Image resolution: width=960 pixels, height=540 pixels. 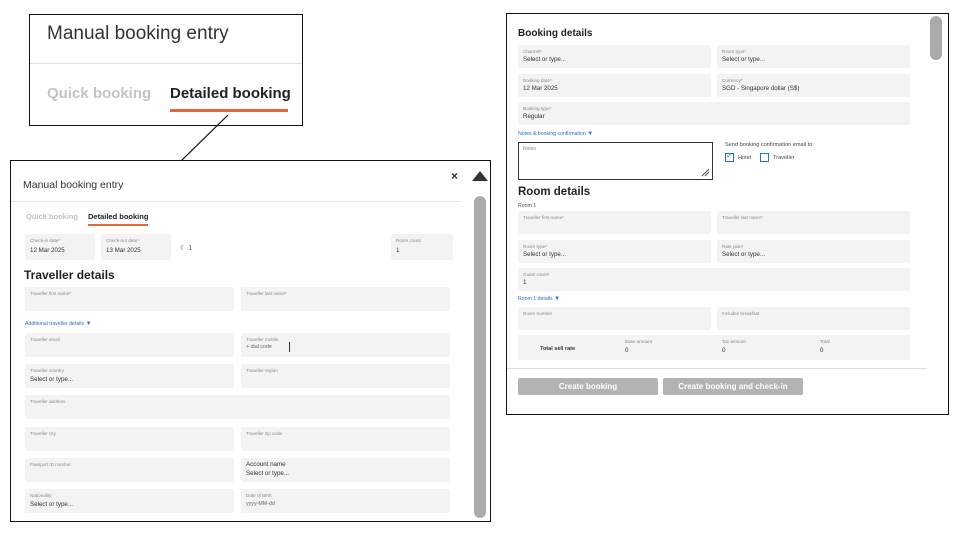 What do you see at coordinates (813, 318) in the screenshot?
I see `includes-breakfast-field: Includes breakfast` at bounding box center [813, 318].